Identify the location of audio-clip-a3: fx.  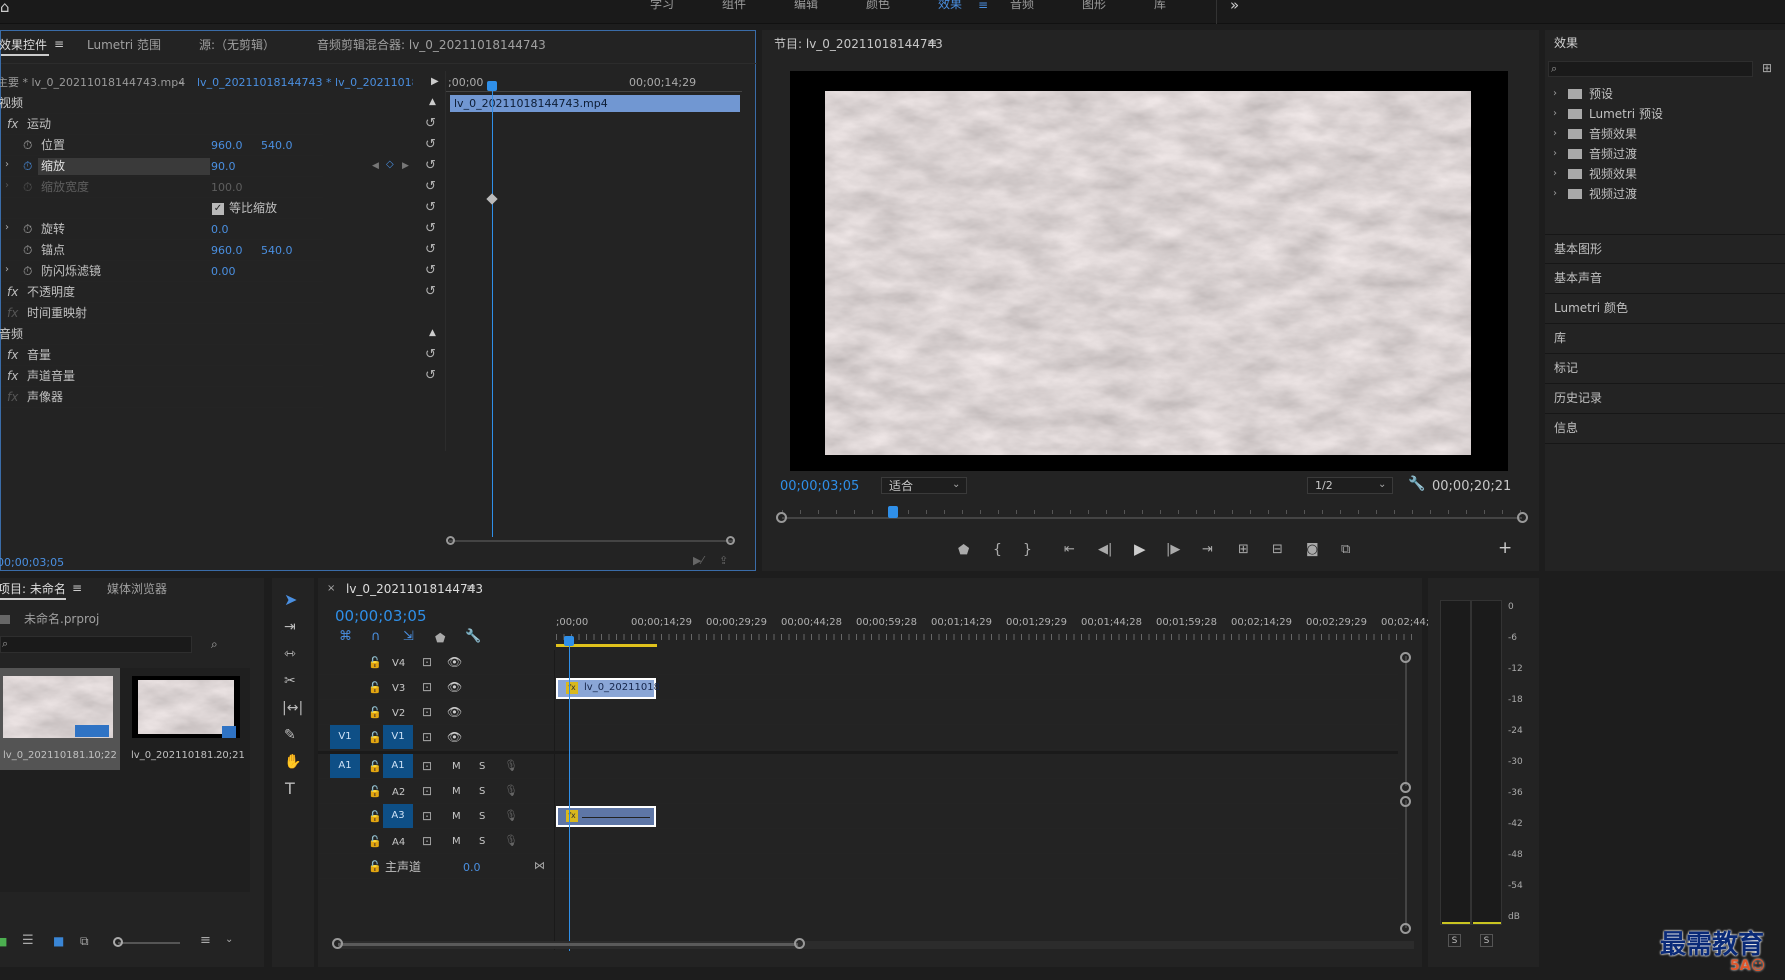
(606, 816).